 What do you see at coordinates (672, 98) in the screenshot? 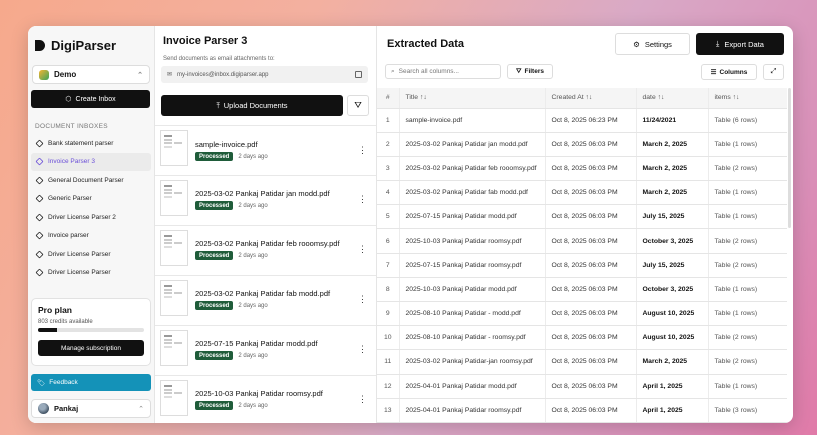
I see `column-header: date ↑↓` at bounding box center [672, 98].